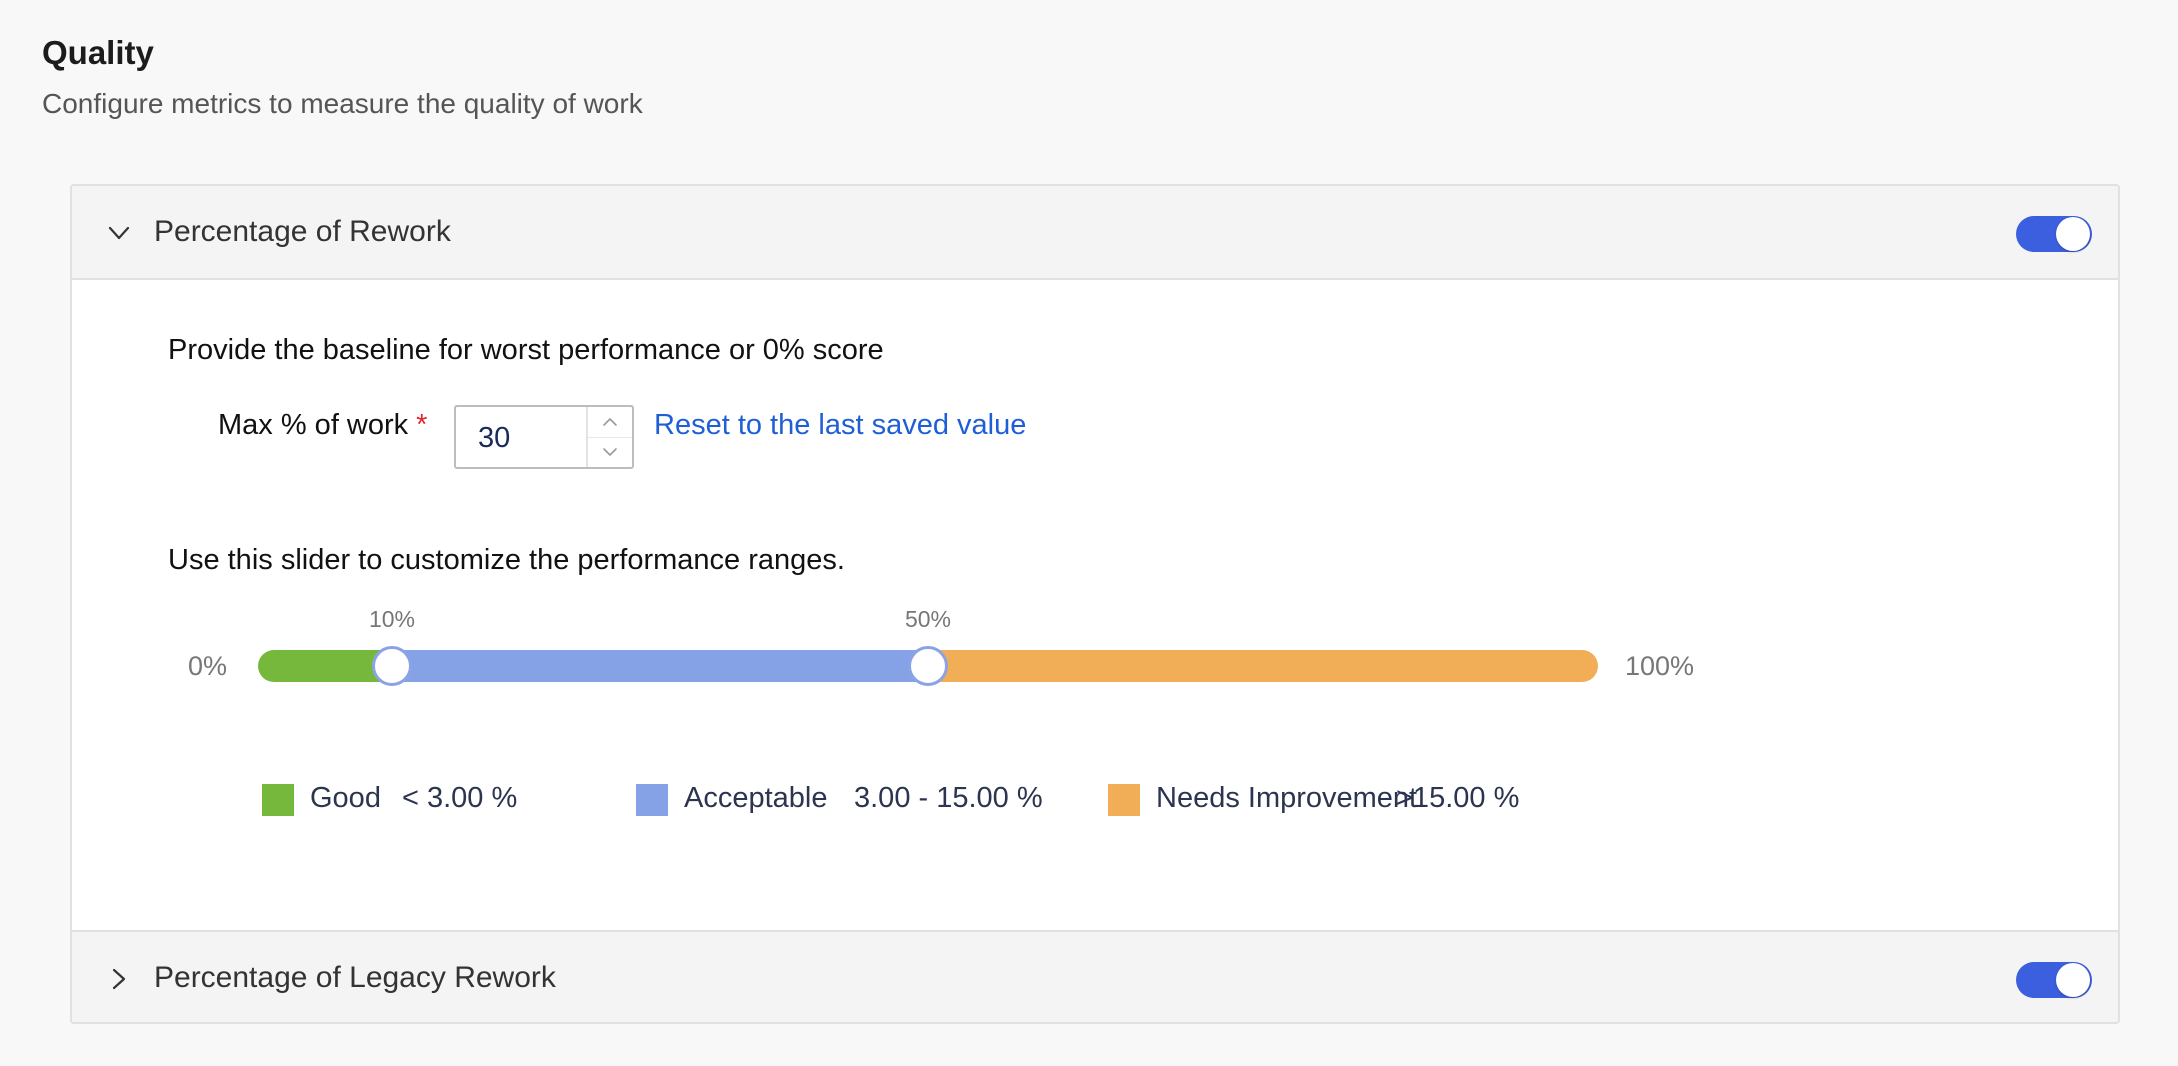 This screenshot has height=1066, width=2178. What do you see at coordinates (1660, 666) in the screenshot?
I see `slider-max-label: 100%` at bounding box center [1660, 666].